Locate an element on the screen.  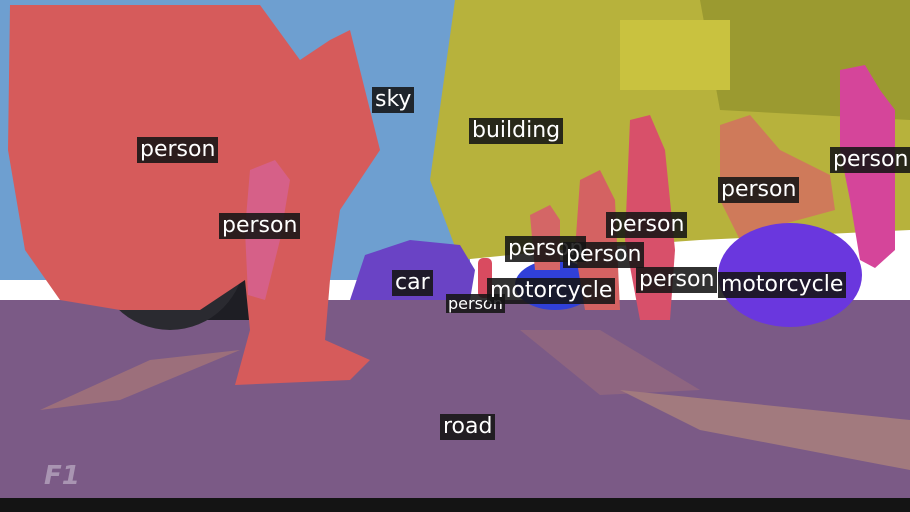
label-motorcycle-2: motorcycle is located at coordinates (782, 285).